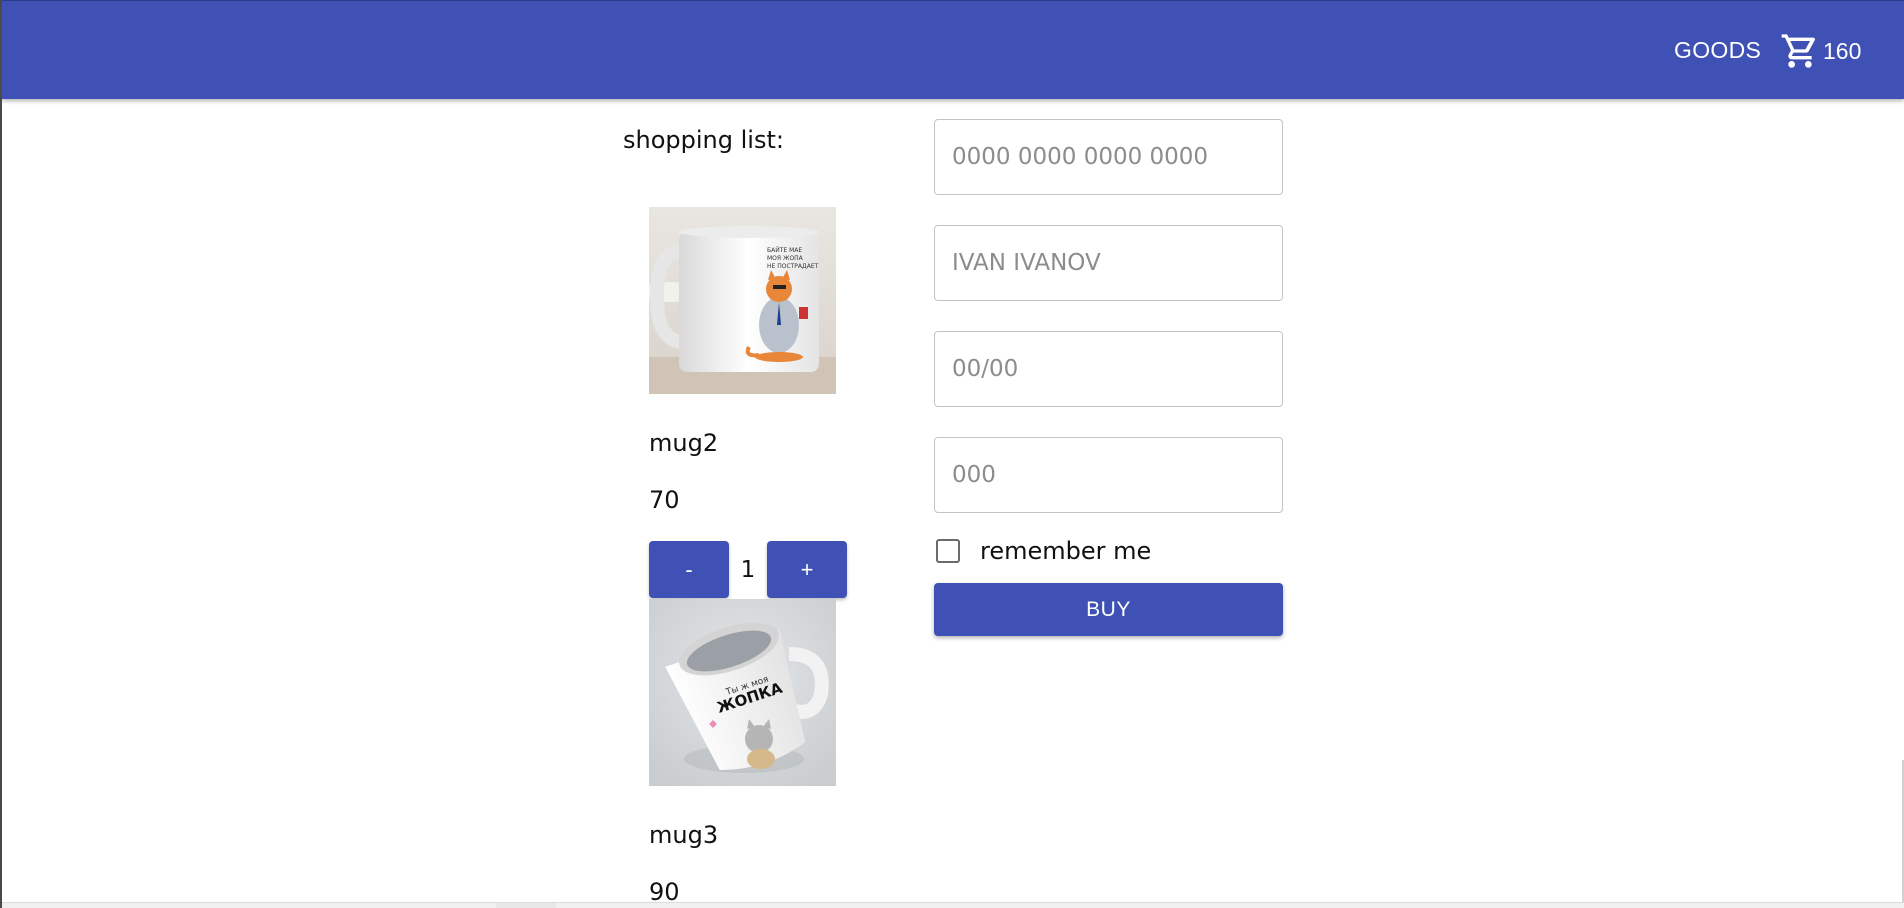 This screenshot has height=908, width=1904. What do you see at coordinates (664, 500) in the screenshot?
I see `item-price: 70` at bounding box center [664, 500].